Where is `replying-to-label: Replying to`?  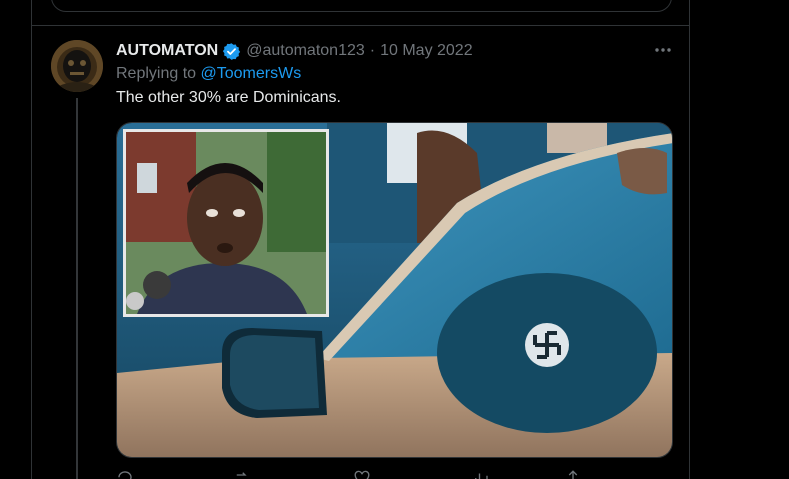
replying-to-label: Replying to is located at coordinates (156, 73).